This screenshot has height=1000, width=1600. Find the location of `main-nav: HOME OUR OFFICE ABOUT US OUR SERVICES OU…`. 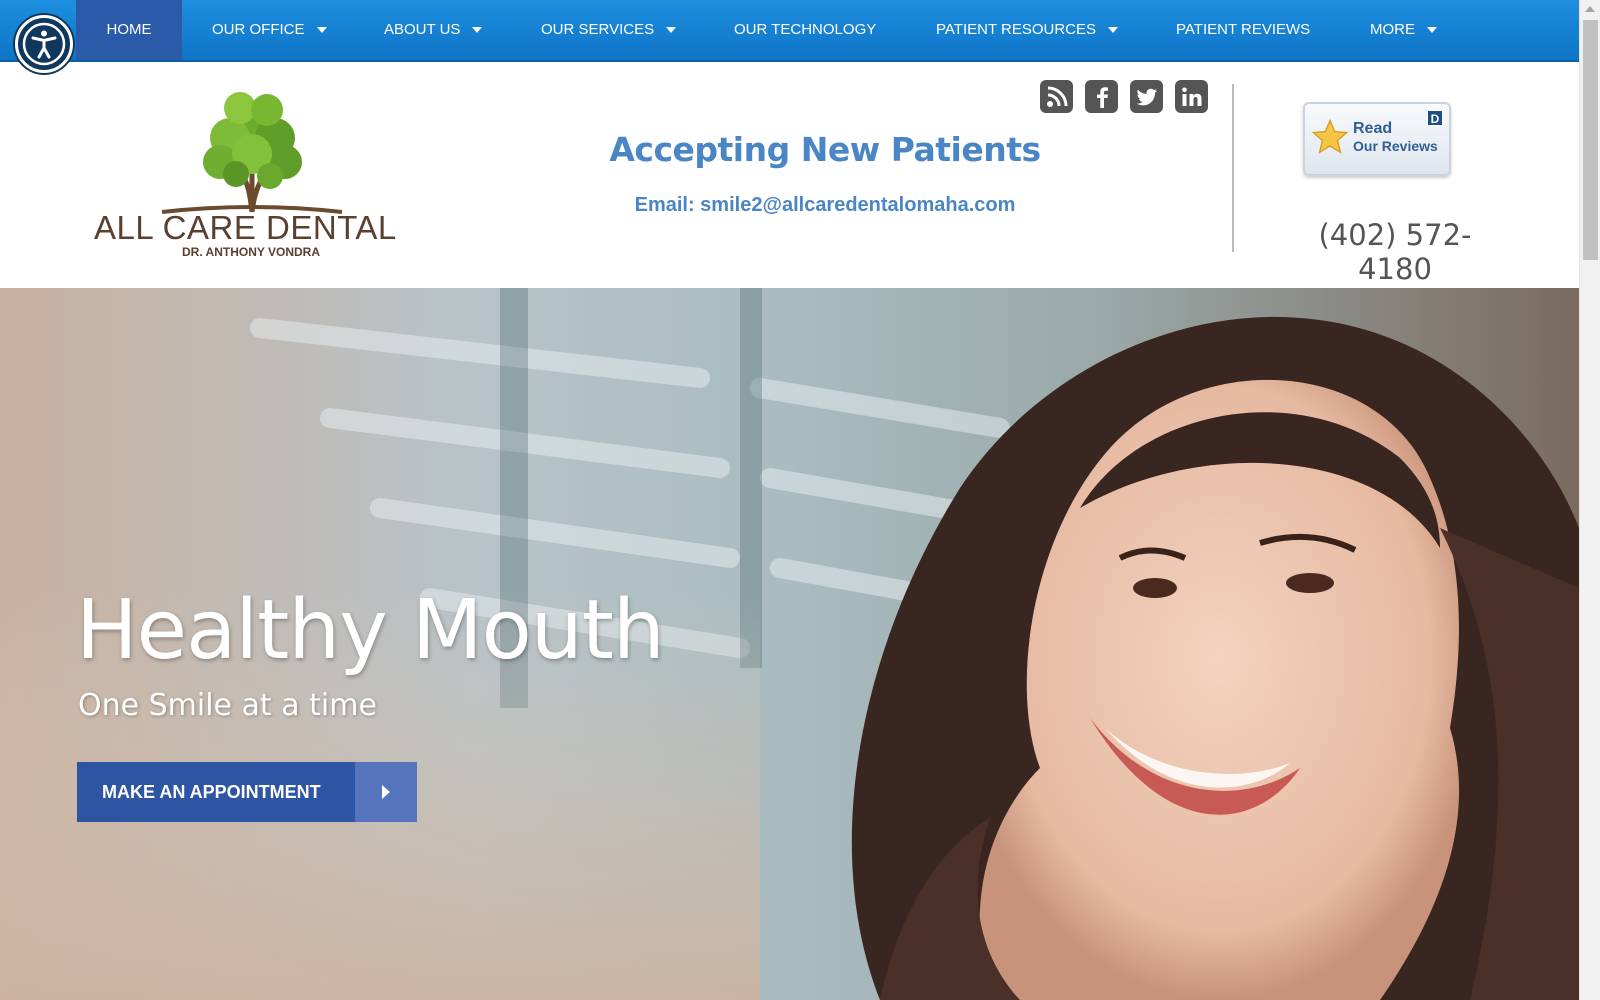

main-nav: HOME OUR OFFICE ABOUT US OUR SERVICES OU… is located at coordinates (789, 31).